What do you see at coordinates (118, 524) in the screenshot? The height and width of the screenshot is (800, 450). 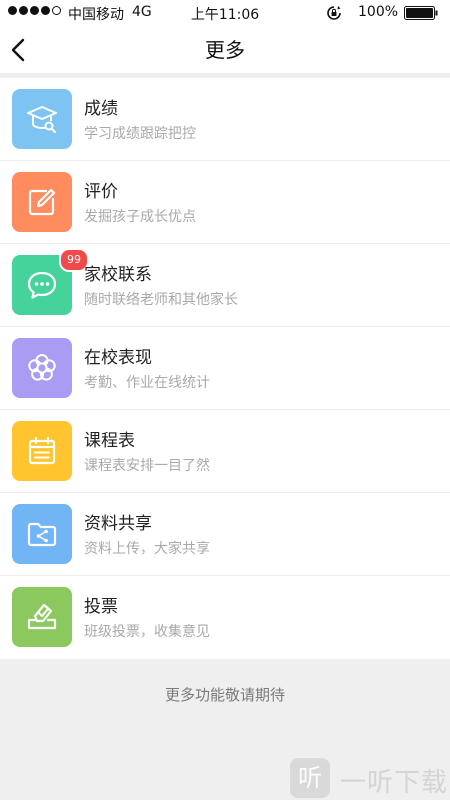 I see `menu-item-label: 资料共享` at bounding box center [118, 524].